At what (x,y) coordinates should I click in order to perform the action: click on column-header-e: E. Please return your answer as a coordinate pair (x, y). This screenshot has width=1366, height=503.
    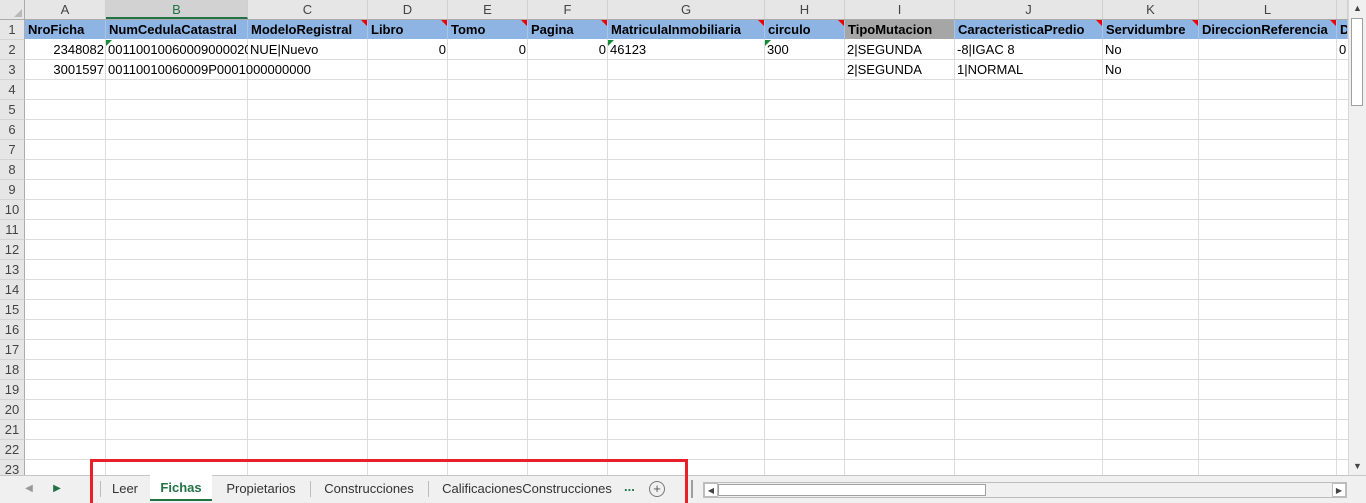
    Looking at the image, I should click on (488, 9).